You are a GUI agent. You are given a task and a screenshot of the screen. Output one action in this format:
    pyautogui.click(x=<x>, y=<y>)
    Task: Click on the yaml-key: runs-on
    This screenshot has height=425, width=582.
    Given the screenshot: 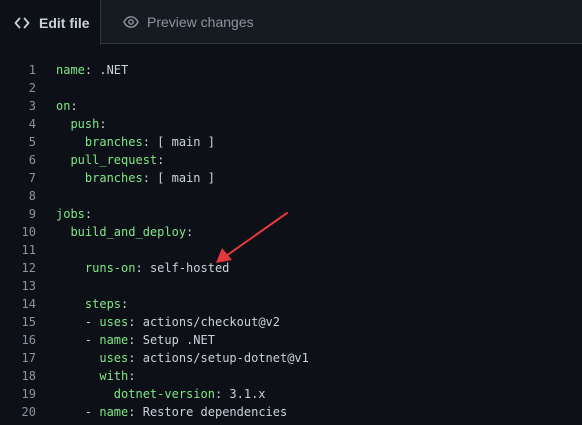 What is the action you would take?
    pyautogui.click(x=110, y=268)
    